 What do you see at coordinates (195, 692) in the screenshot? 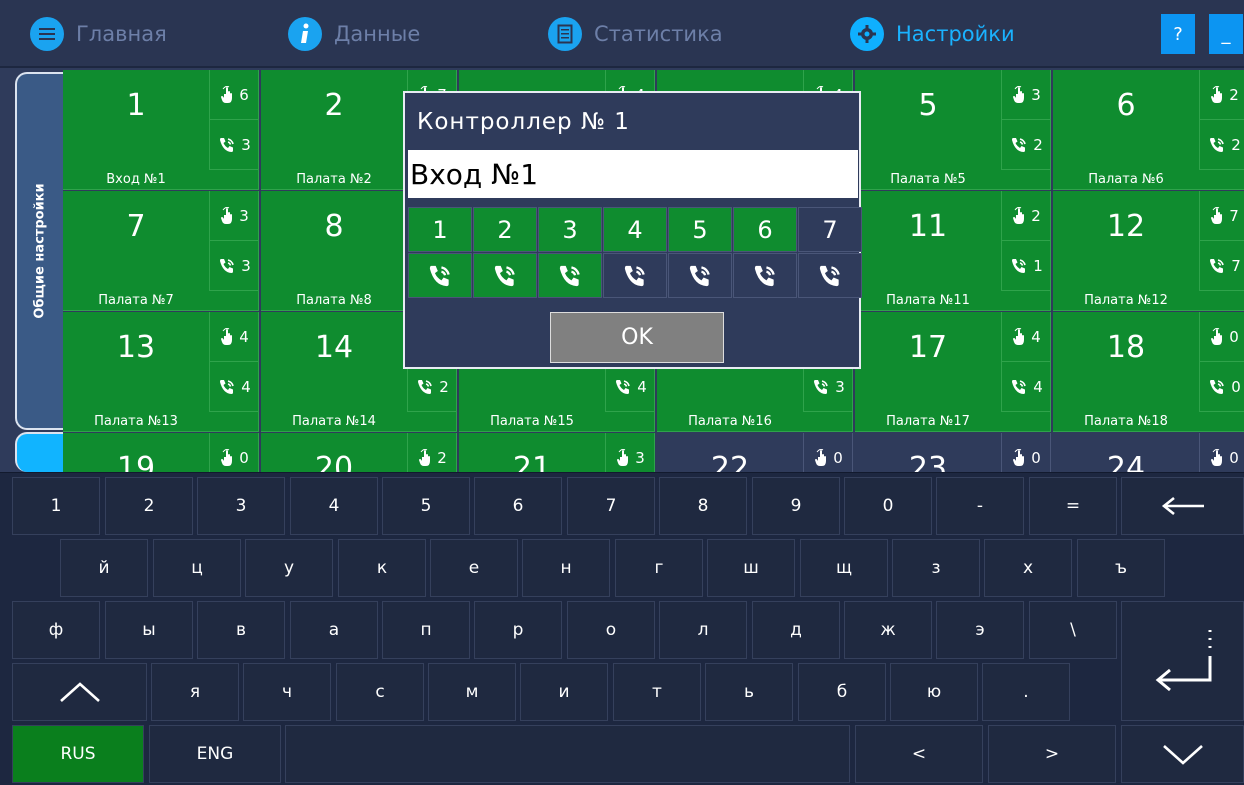
I see `key: я` at bounding box center [195, 692].